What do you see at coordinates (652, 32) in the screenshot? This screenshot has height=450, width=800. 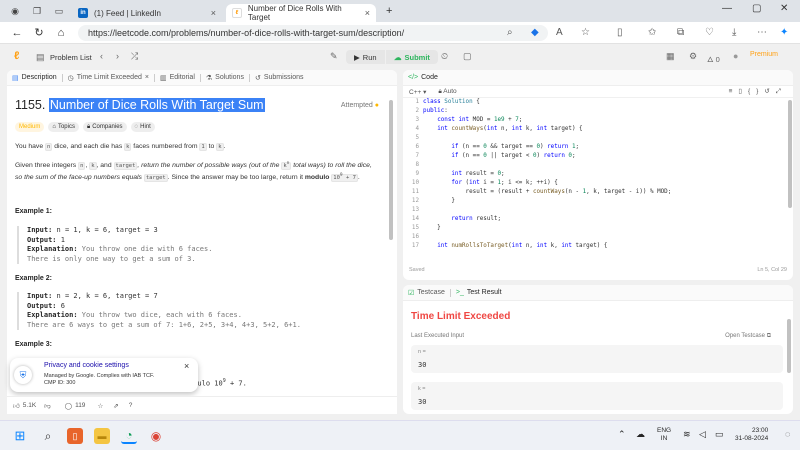 I see `favorites-icon: ✩` at bounding box center [652, 32].